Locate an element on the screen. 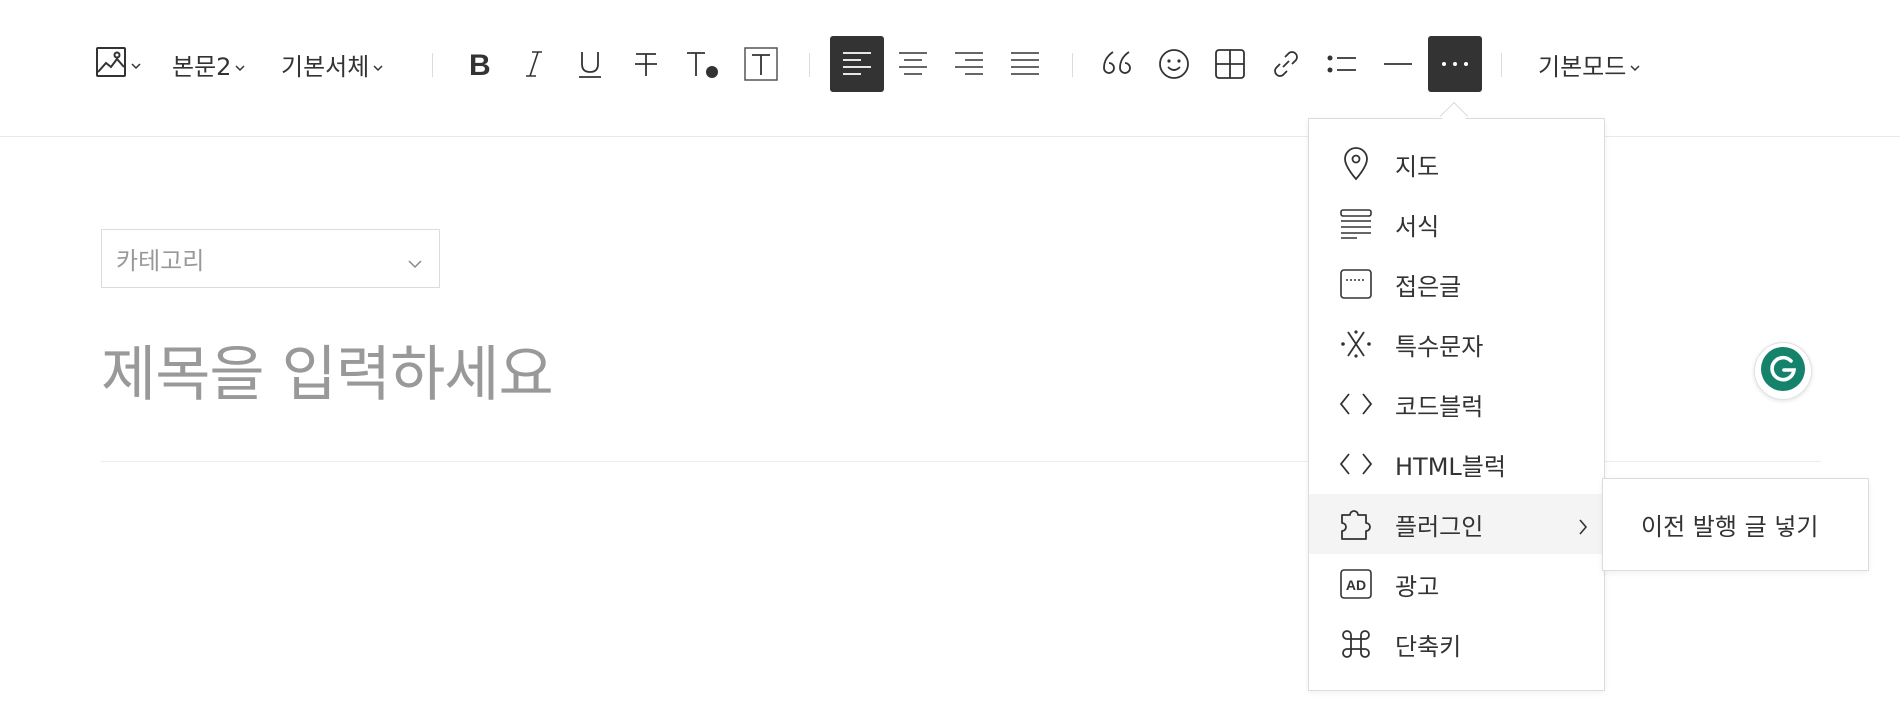 This screenshot has width=1900, height=714. special-char-icon is located at coordinates (1356, 344).